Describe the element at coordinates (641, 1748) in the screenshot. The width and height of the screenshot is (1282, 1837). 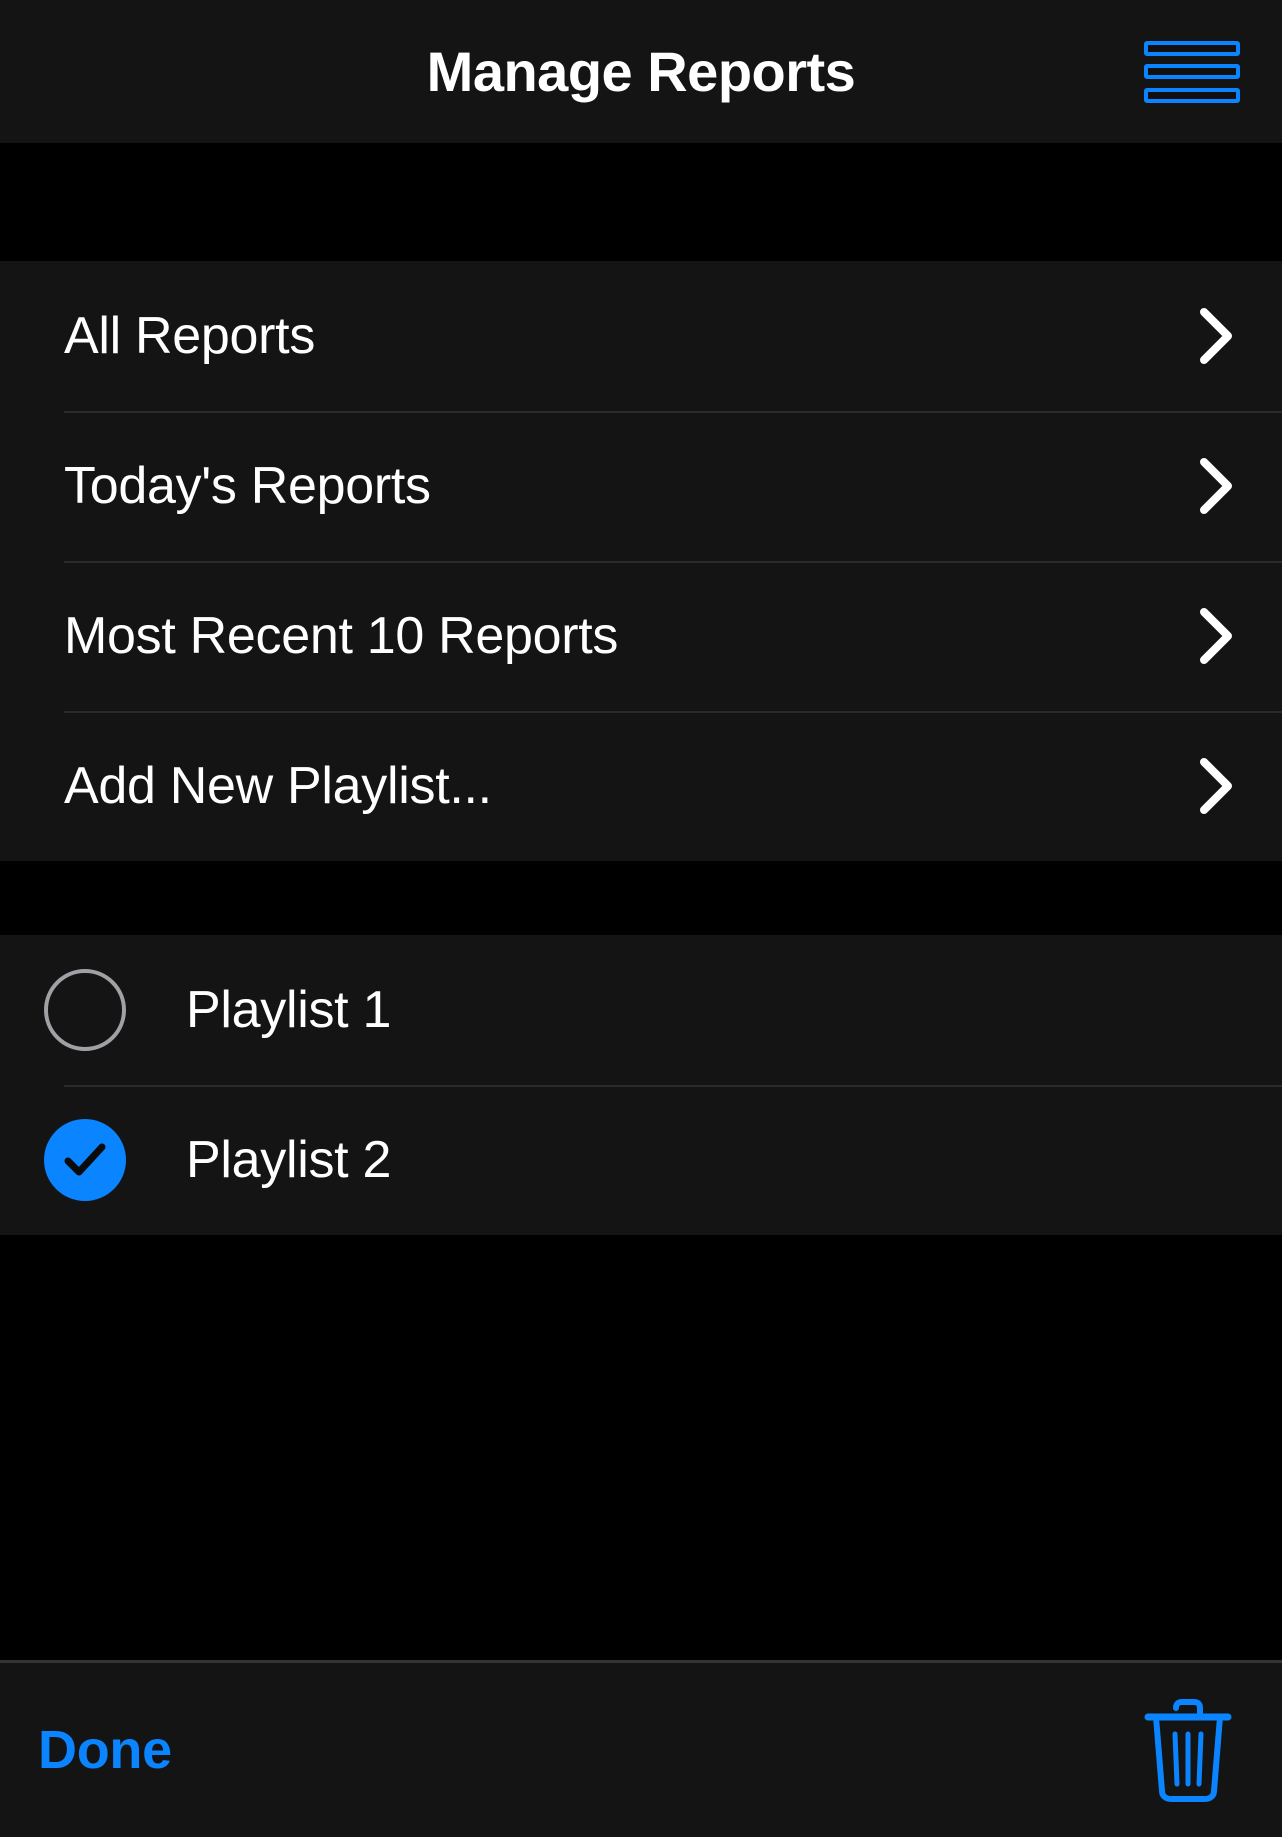
I see `bottom-toolbar: Done` at that location.